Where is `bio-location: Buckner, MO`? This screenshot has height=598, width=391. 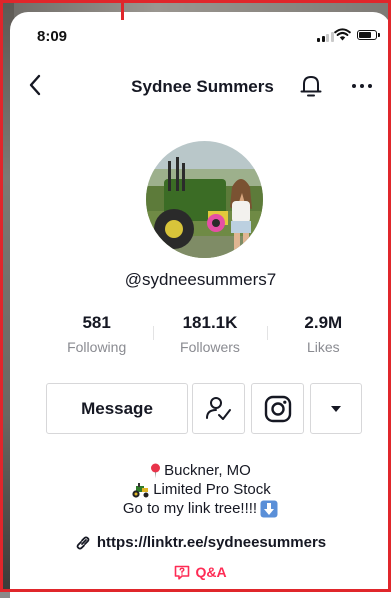
bio-location: Buckner, MO is located at coordinates (200, 470).